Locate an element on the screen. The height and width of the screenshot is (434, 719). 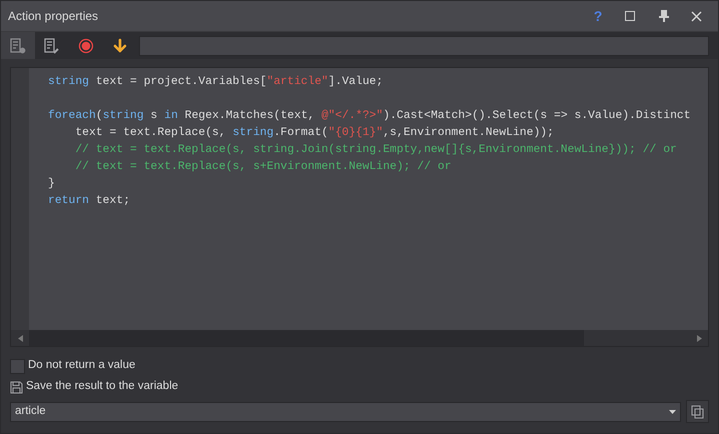
window-title: Action properties is located at coordinates (54, 16).